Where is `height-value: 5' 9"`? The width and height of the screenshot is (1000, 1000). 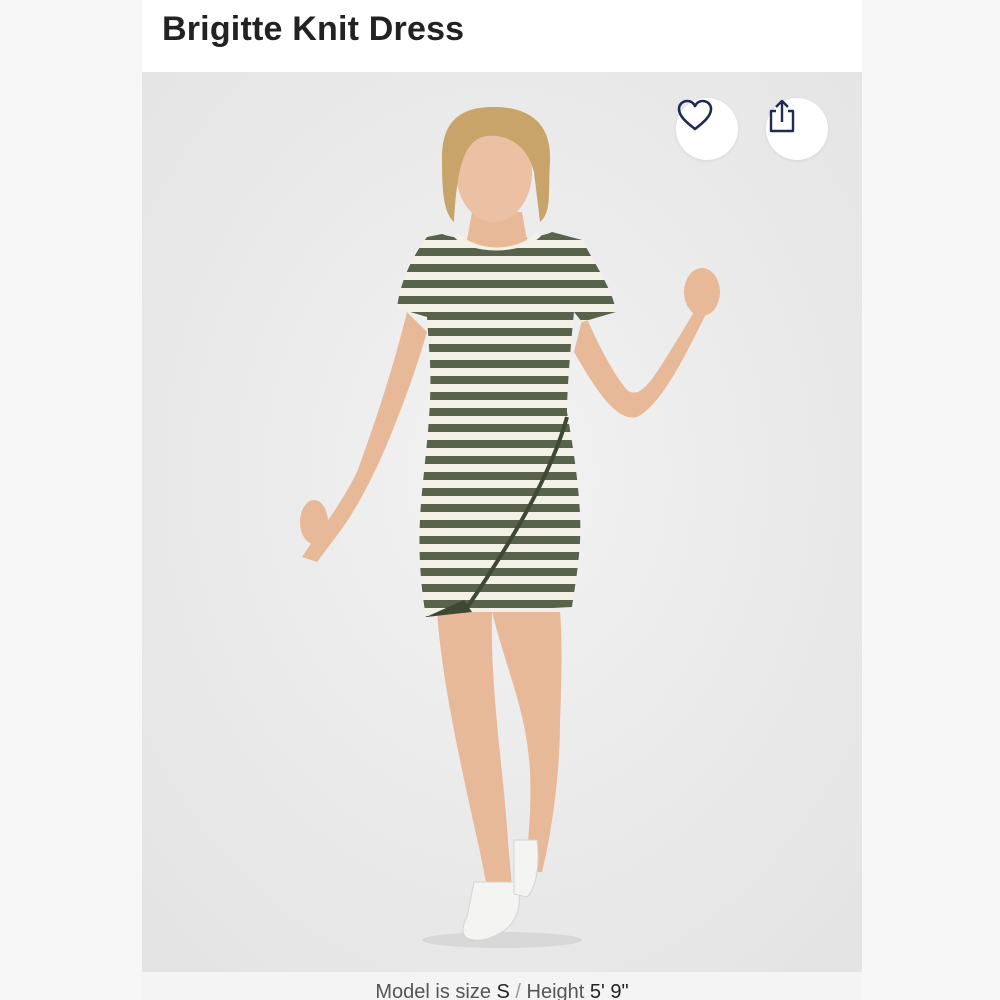 height-value: 5' 9" is located at coordinates (609, 990).